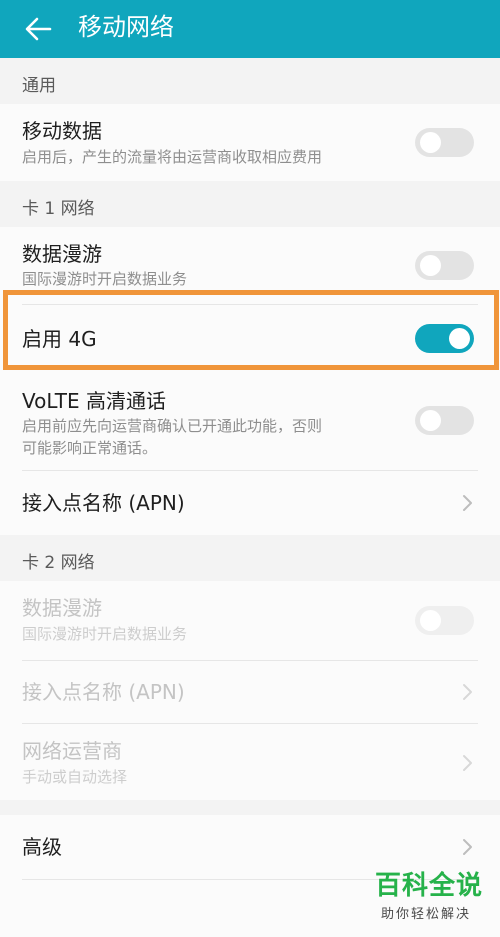 The height and width of the screenshot is (937, 500). What do you see at coordinates (103, 503) in the screenshot?
I see `sim1-apn-title: 接入点名称 (APN)` at bounding box center [103, 503].